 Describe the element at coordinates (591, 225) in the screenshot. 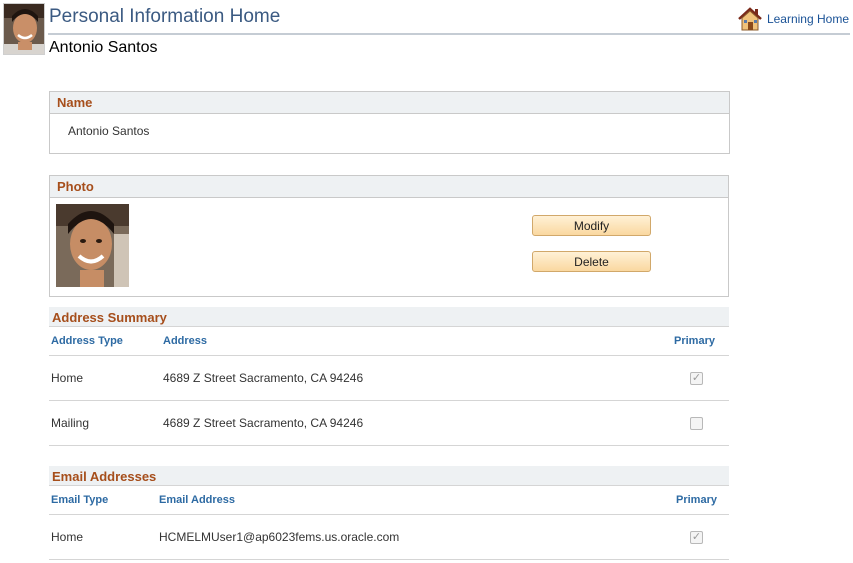

I see `modify-photo-button: Modify` at that location.